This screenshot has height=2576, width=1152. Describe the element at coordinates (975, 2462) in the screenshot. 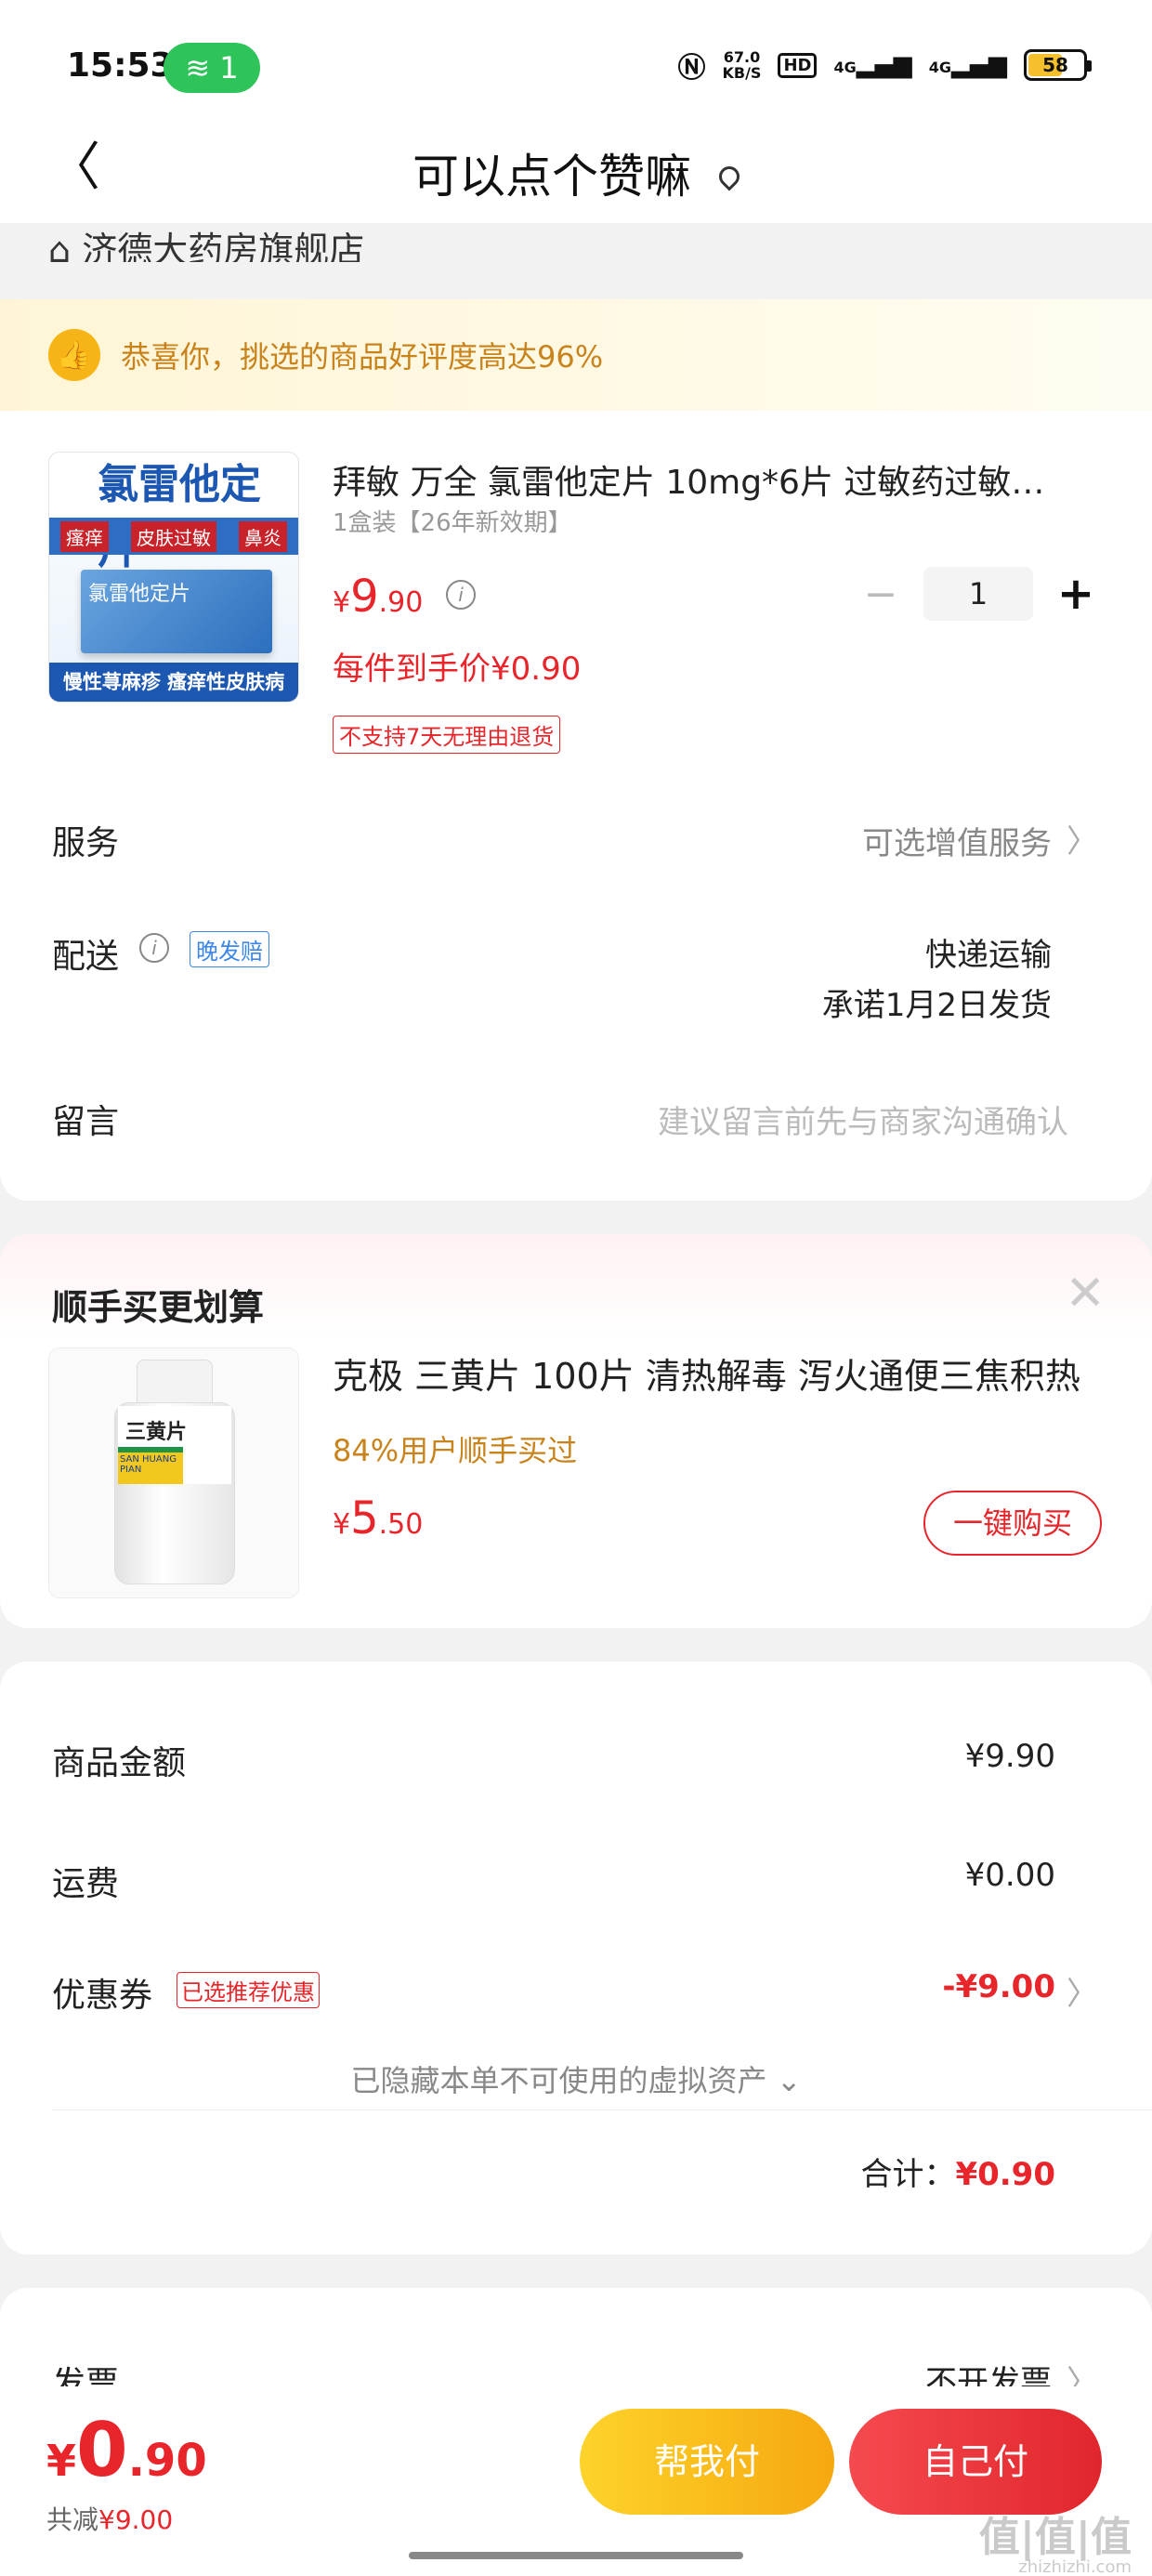

I see `pay-myself-button: 自己付` at that location.